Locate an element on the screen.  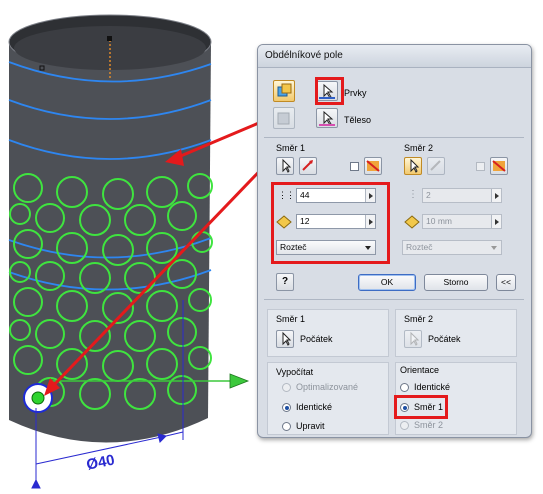
chevron-down-icon is located at coordinates (494, 248).